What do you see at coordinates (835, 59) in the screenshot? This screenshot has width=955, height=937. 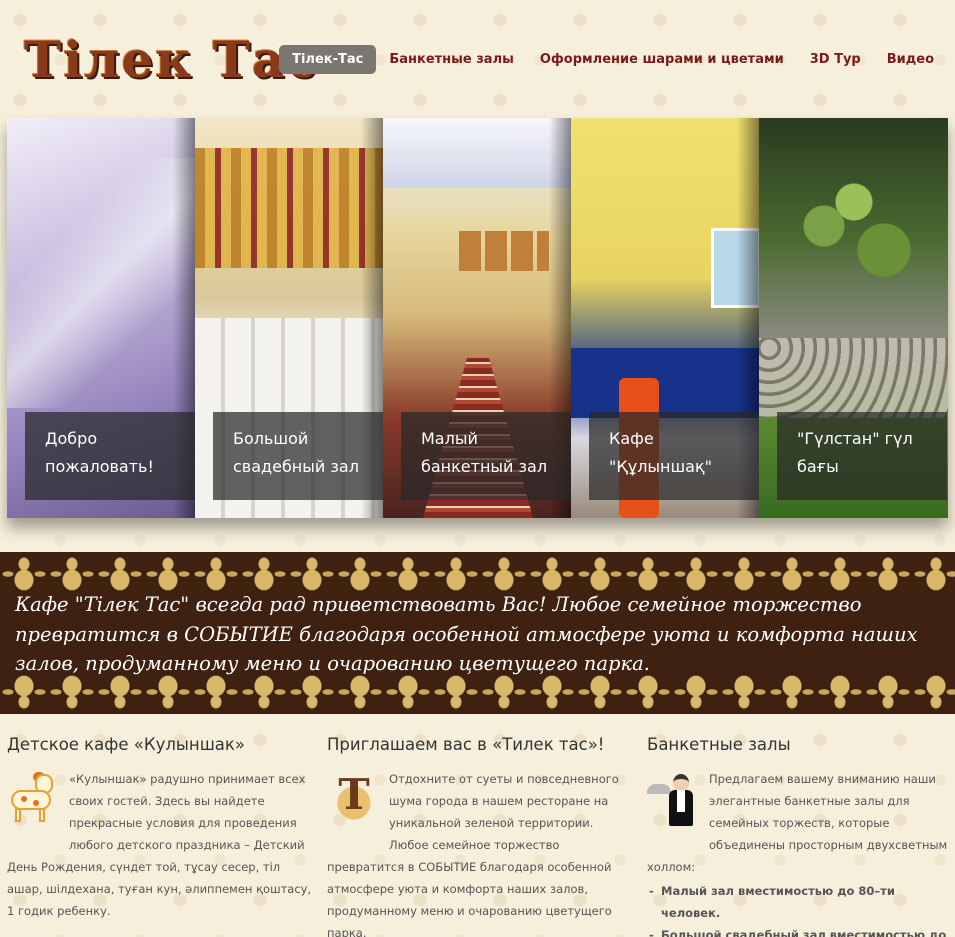 I see `nav-item-3d-tour: 3D Тур` at bounding box center [835, 59].